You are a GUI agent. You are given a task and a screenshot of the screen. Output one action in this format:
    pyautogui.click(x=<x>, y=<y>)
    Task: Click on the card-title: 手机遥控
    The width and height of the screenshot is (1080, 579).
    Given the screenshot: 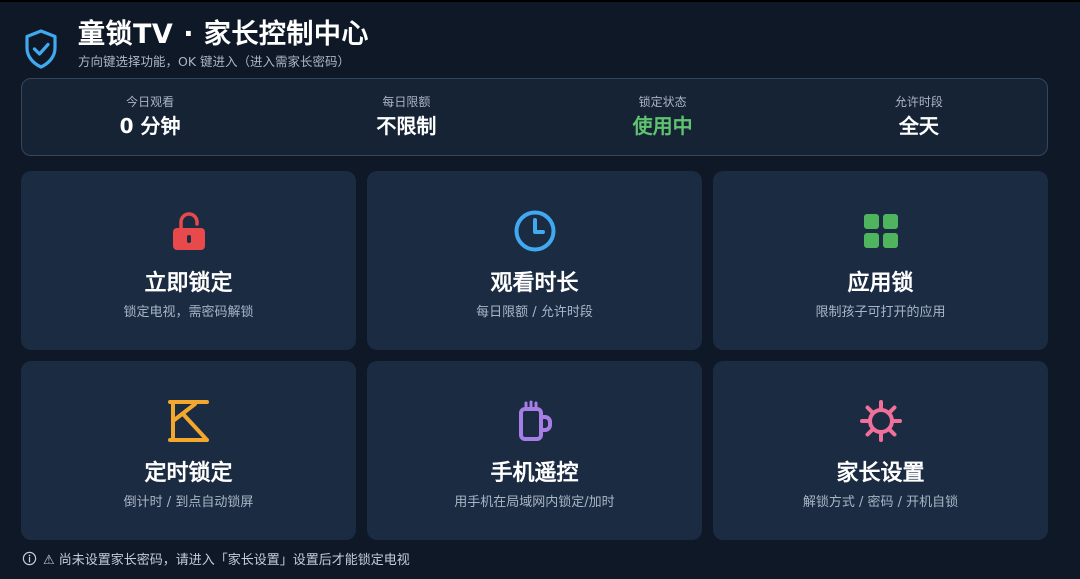 What is the action you would take?
    pyautogui.click(x=534, y=473)
    